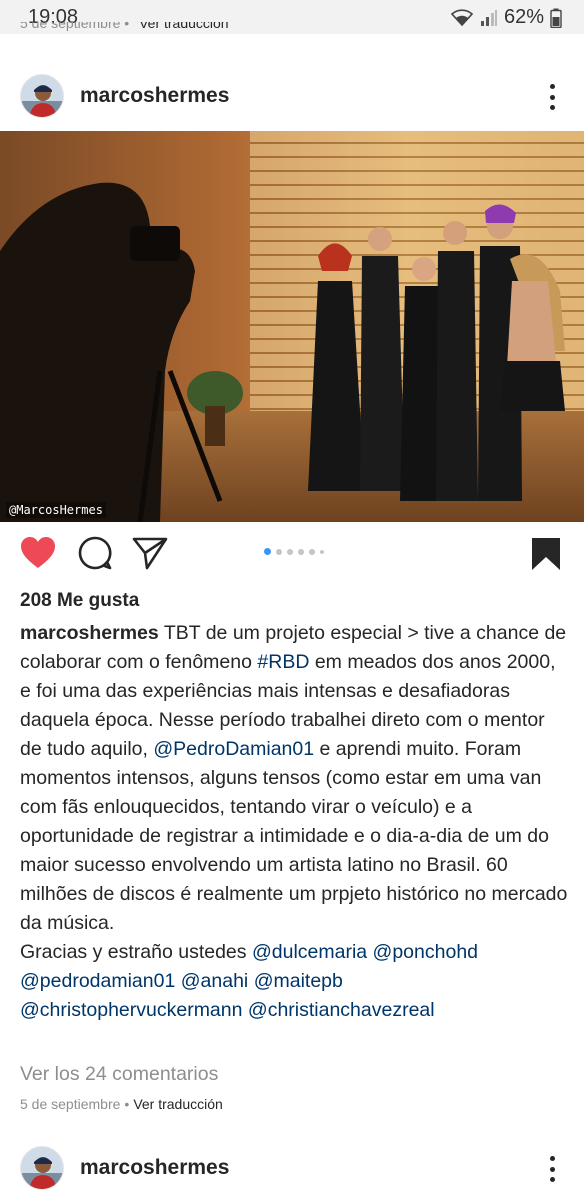 This screenshot has width=584, height=1200. I want to click on next-post-header: marcoshermes, so click(292, 1168).